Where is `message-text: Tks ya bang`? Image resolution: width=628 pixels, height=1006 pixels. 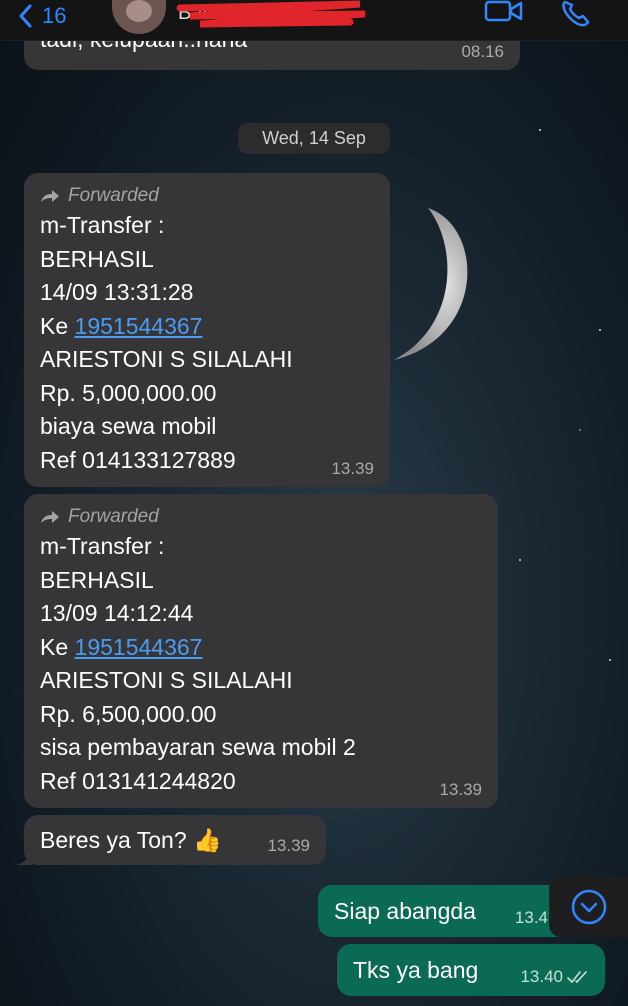
message-text: Tks ya bang is located at coordinates (416, 970).